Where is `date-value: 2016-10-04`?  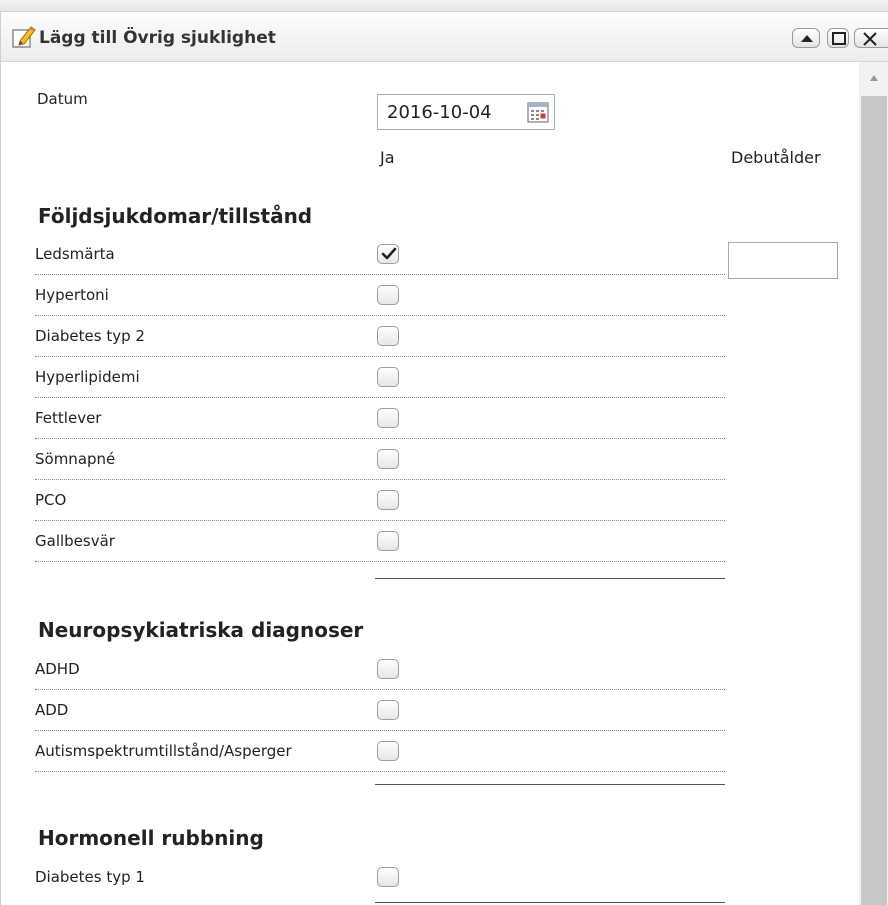
date-value: 2016-10-04 is located at coordinates (439, 112).